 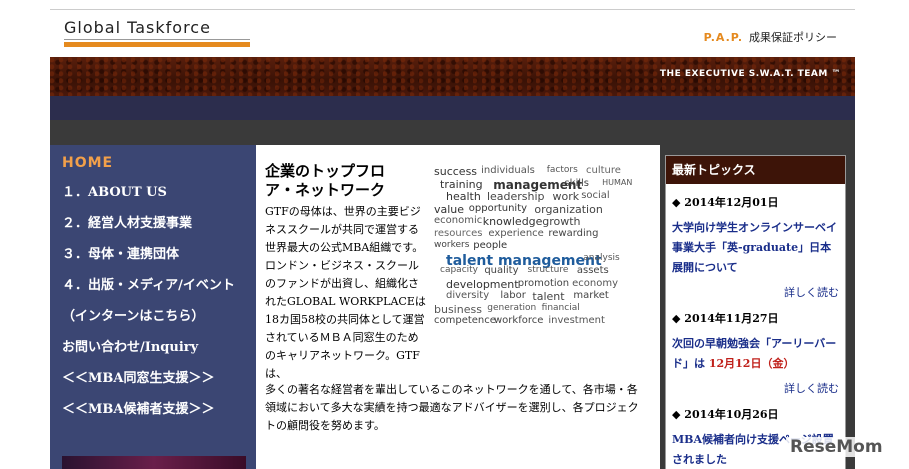 I want to click on sidebar-item-inquiry: お問い合わせ/Inquiry, so click(x=152, y=348).